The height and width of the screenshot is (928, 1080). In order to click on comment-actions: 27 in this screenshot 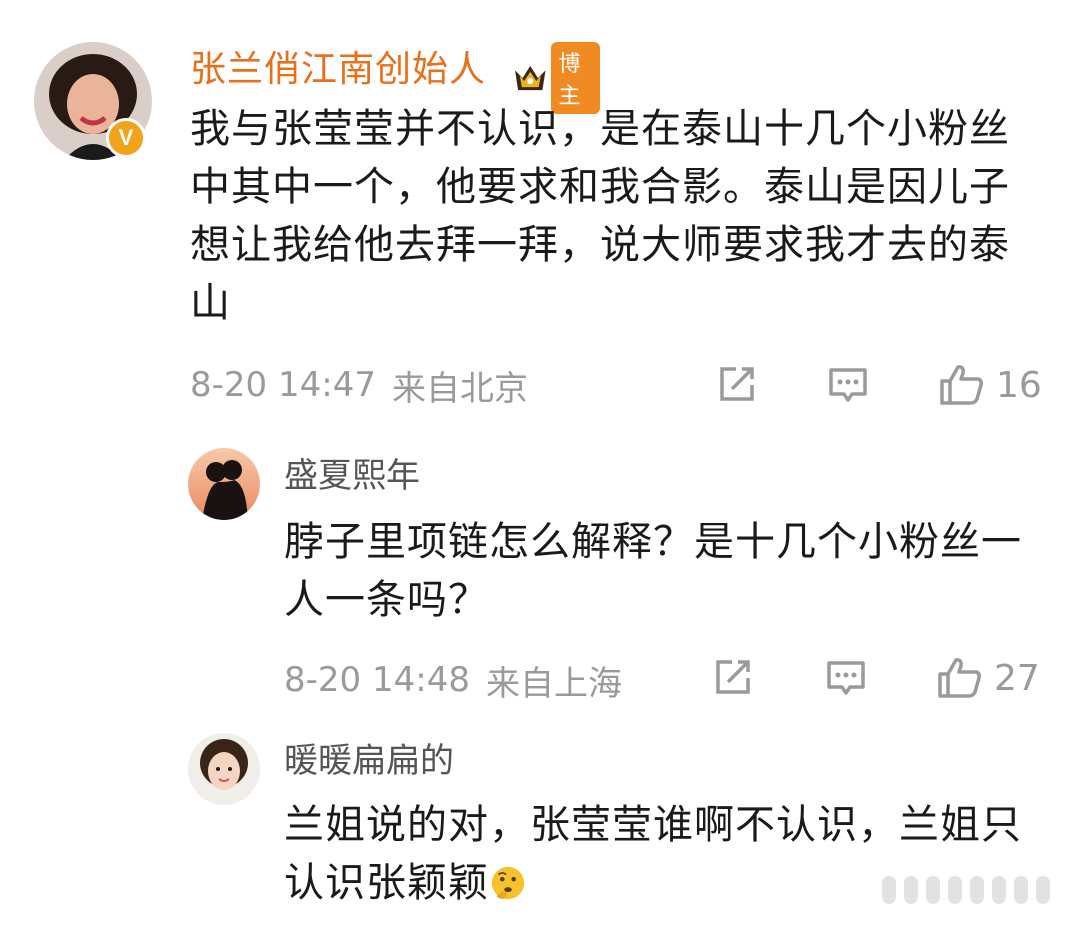, I will do `click(875, 678)`.